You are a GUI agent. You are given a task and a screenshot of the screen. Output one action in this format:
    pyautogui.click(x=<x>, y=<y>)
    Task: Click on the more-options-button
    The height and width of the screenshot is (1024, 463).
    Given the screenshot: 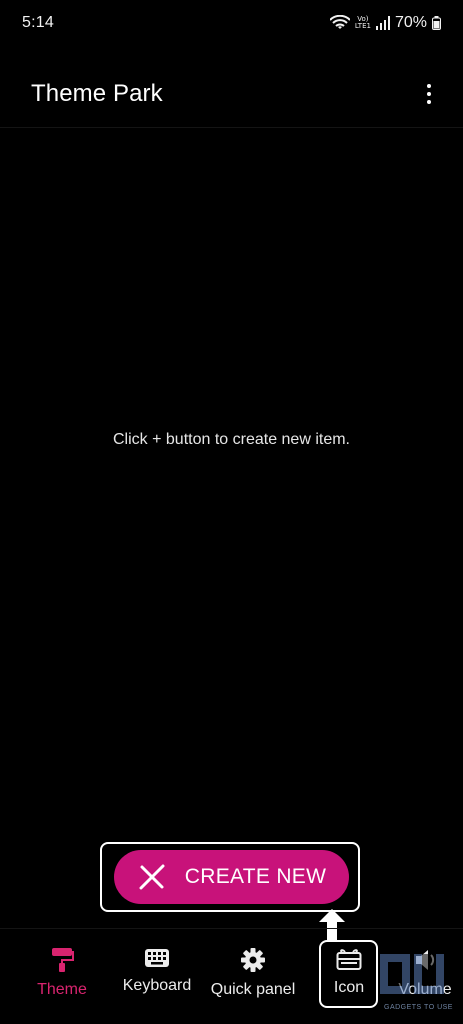 What is the action you would take?
    pyautogui.click(x=429, y=94)
    